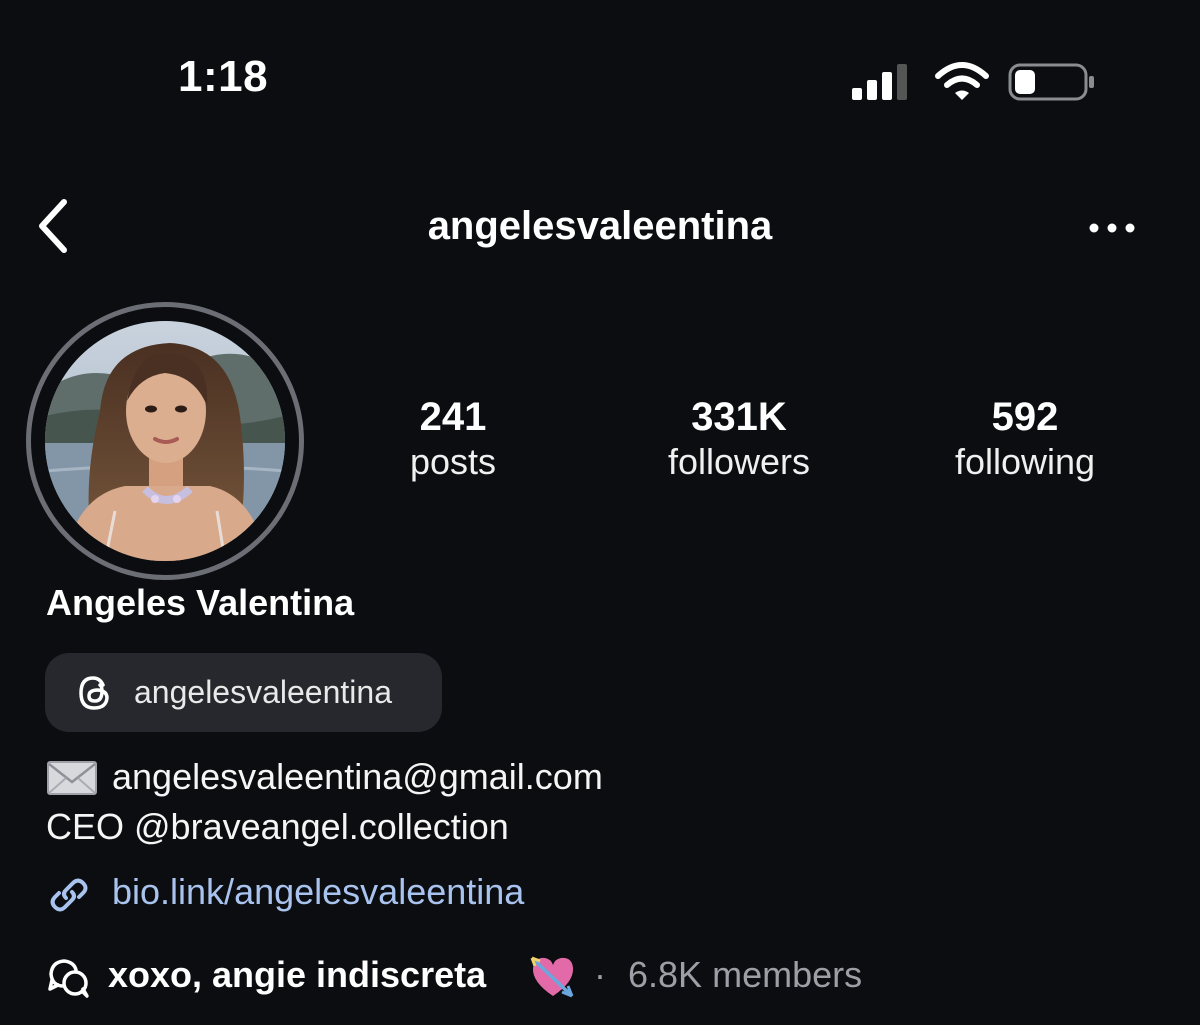  I want to click on members-count: 6.8K members, so click(745, 974).